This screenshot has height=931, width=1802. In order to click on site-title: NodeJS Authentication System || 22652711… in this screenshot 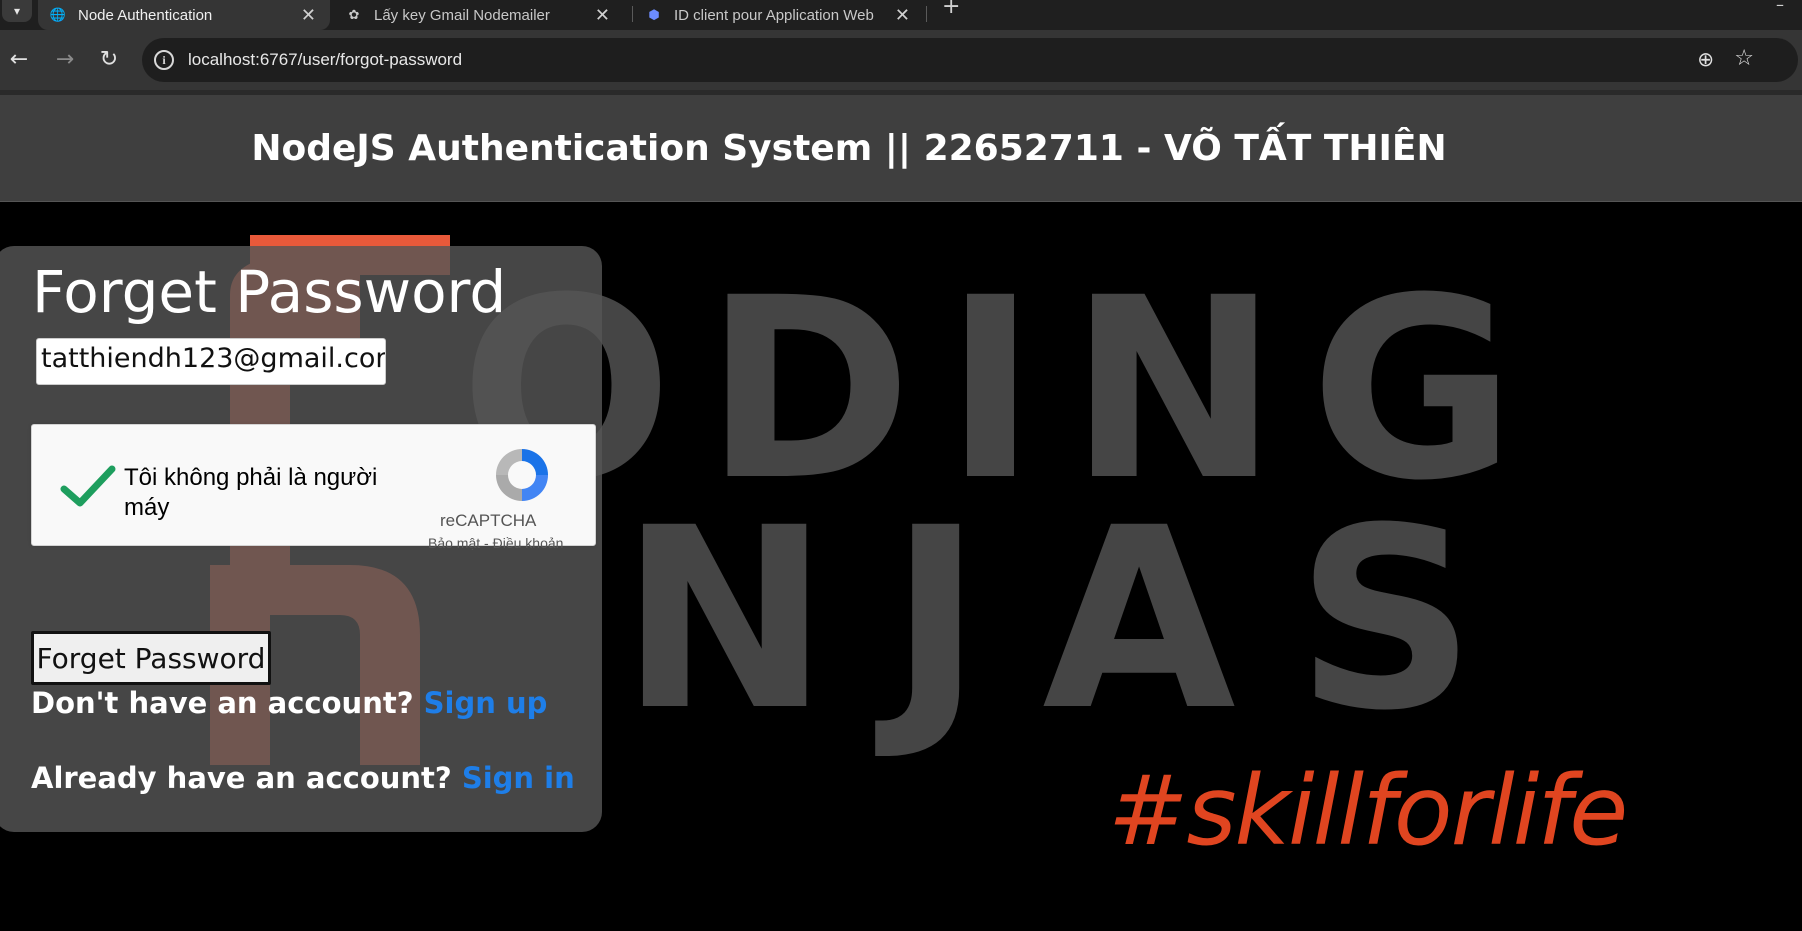, I will do `click(849, 148)`.